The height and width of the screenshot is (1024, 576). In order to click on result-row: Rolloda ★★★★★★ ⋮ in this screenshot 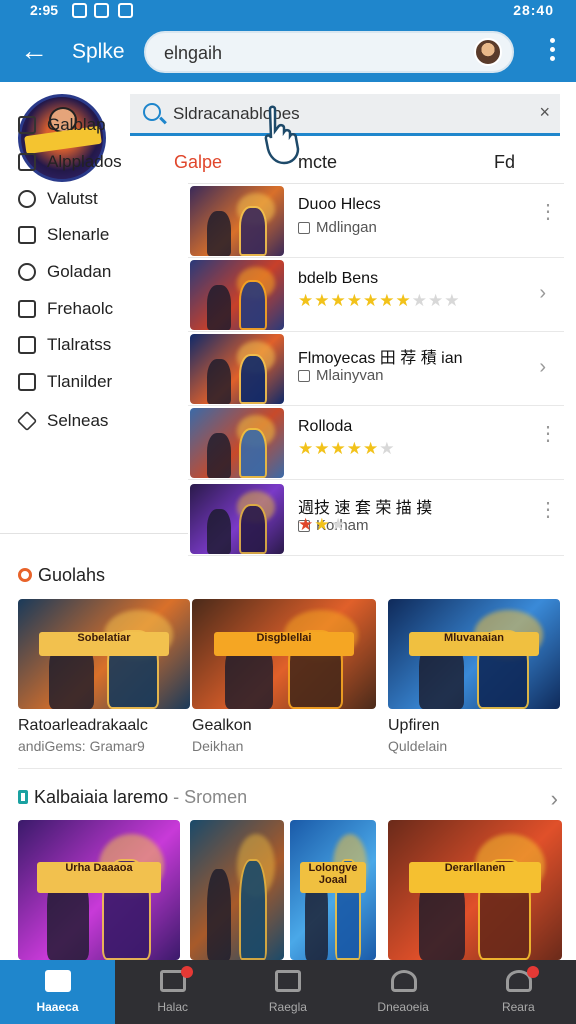, I will do `click(376, 443)`.